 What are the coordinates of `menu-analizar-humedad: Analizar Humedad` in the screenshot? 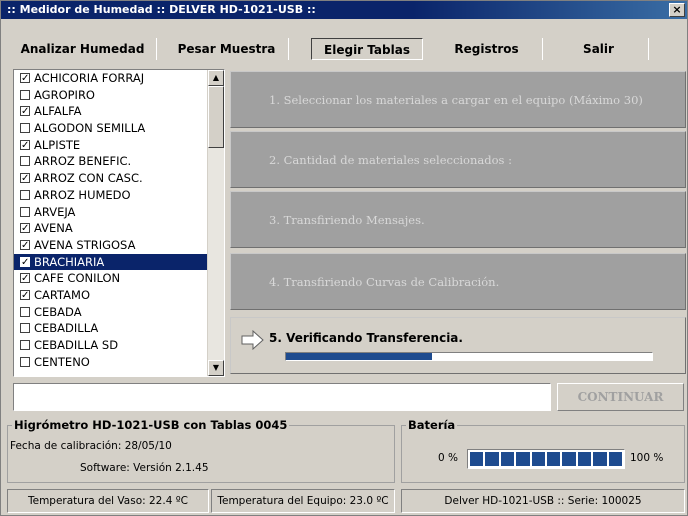 It's located at (83, 49).